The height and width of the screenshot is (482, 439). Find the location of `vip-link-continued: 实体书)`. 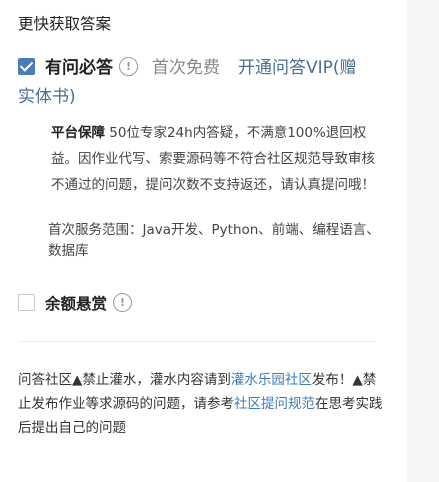

vip-link-continued: 实体书) is located at coordinates (203, 97).